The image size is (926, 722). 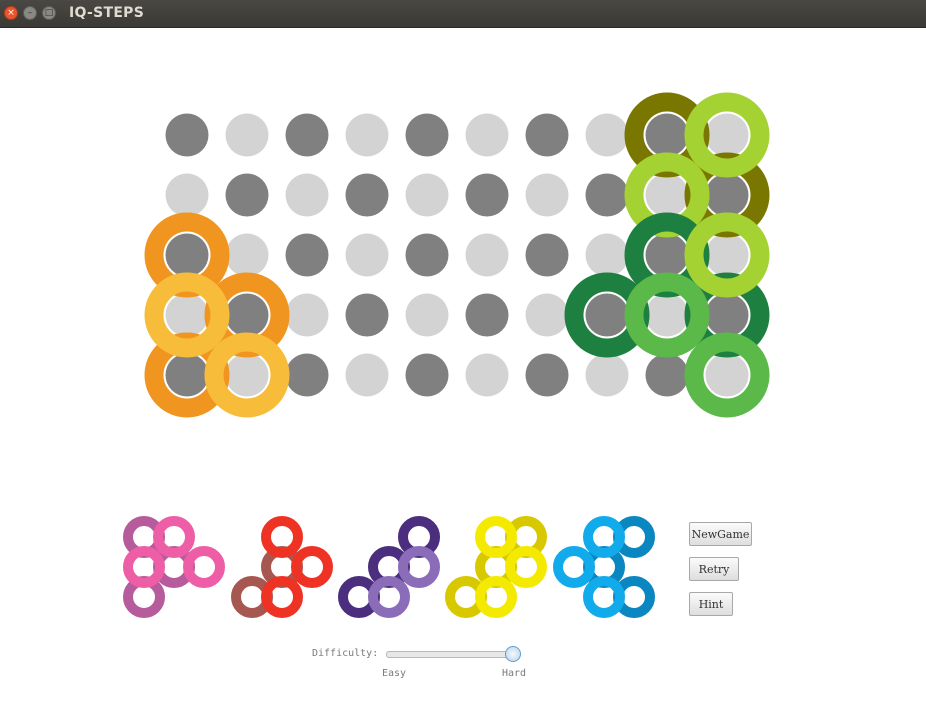 I want to click on maximize-icon: □, so click(x=49, y=13).